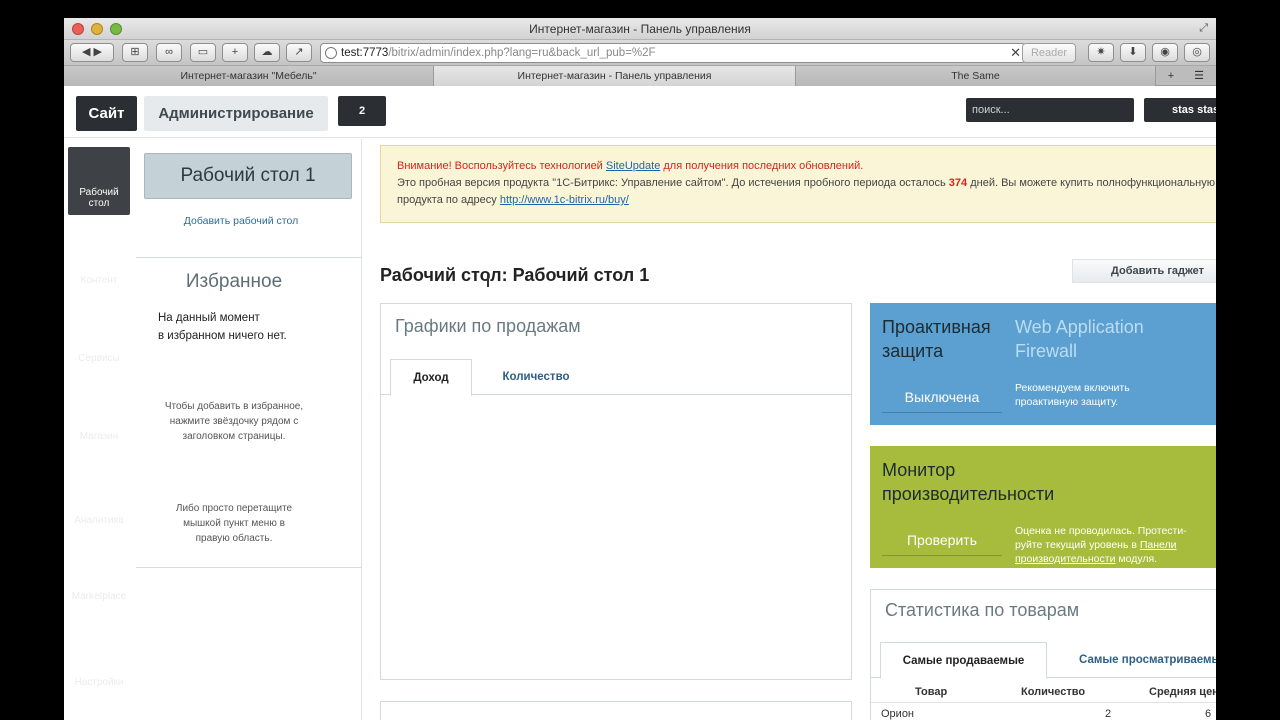  I want to click on stats-tabs: Самые продаваемые Самые просматриваемые, so click(1043, 660).